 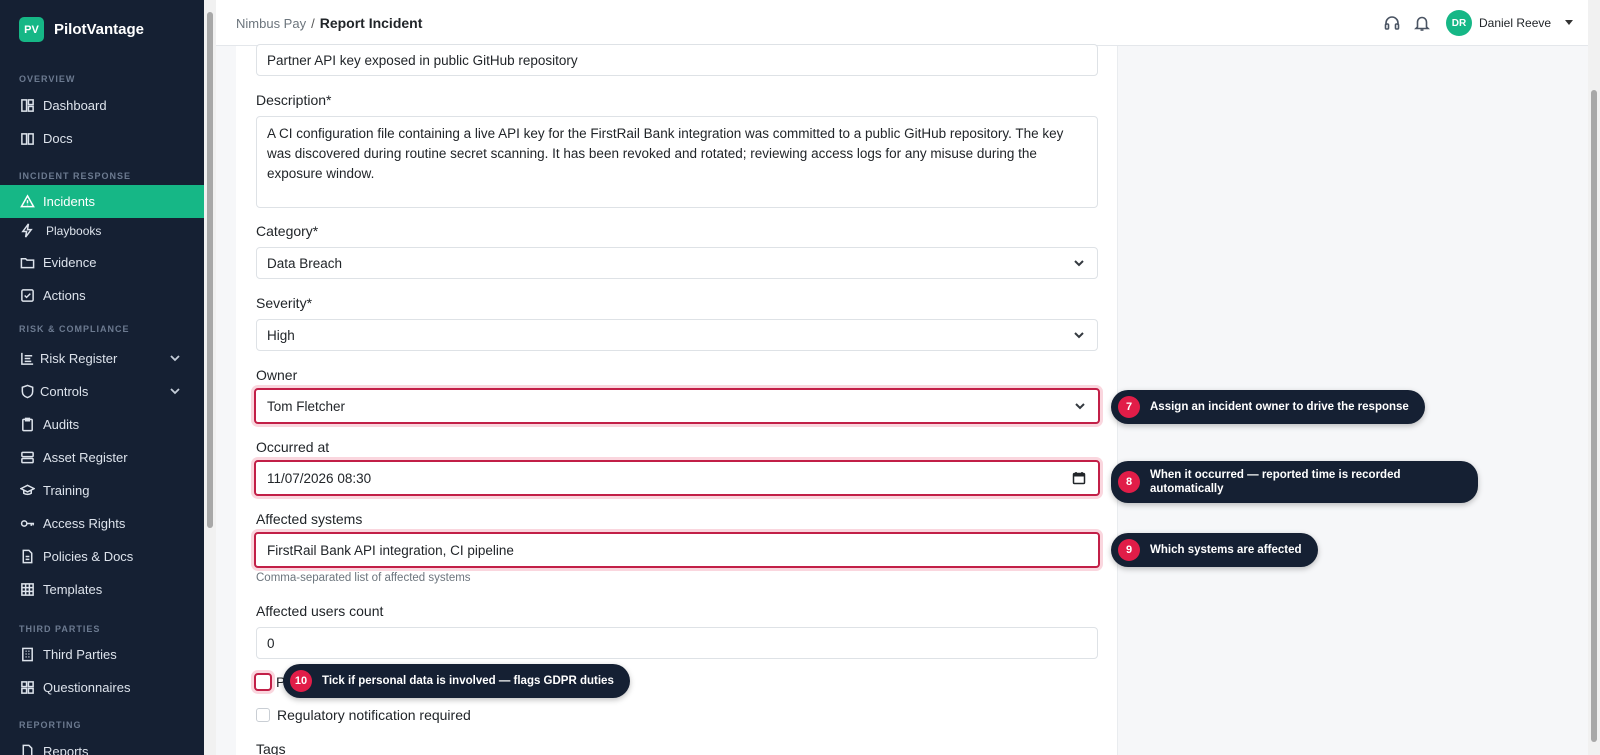 I want to click on user-name: Daniel Reeve, so click(x=1515, y=23).